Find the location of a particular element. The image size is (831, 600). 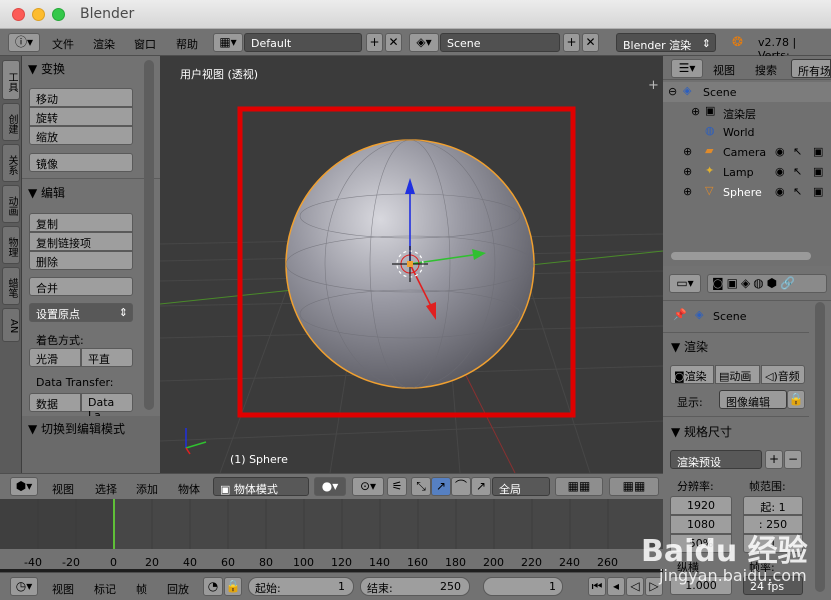

pin-icon: 📌 is located at coordinates (680, 314).